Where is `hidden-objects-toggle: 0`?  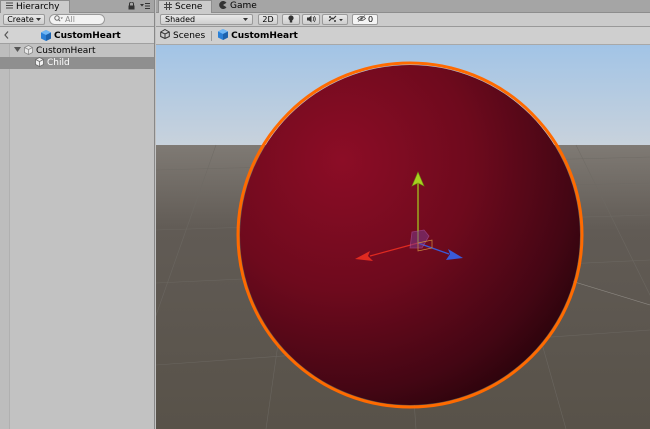
hidden-objects-toggle: 0 is located at coordinates (365, 19).